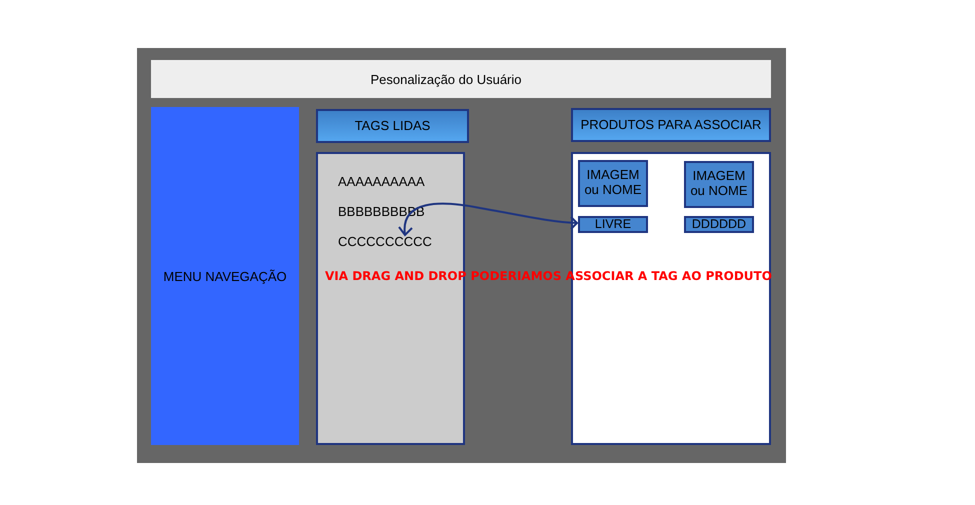 Image resolution: width=975 pixels, height=505 pixels. I want to click on tags-header: TAGS LIDAS, so click(392, 126).